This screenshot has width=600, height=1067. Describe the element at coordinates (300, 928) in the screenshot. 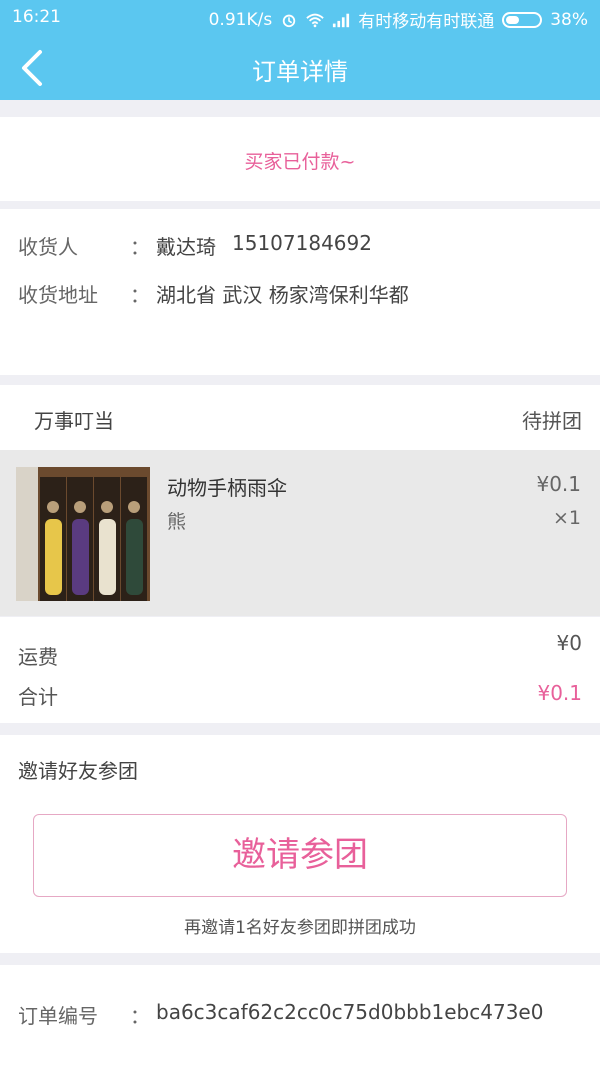

I see `invite-hint: 再邀请1名好友参团即拼团成功` at that location.